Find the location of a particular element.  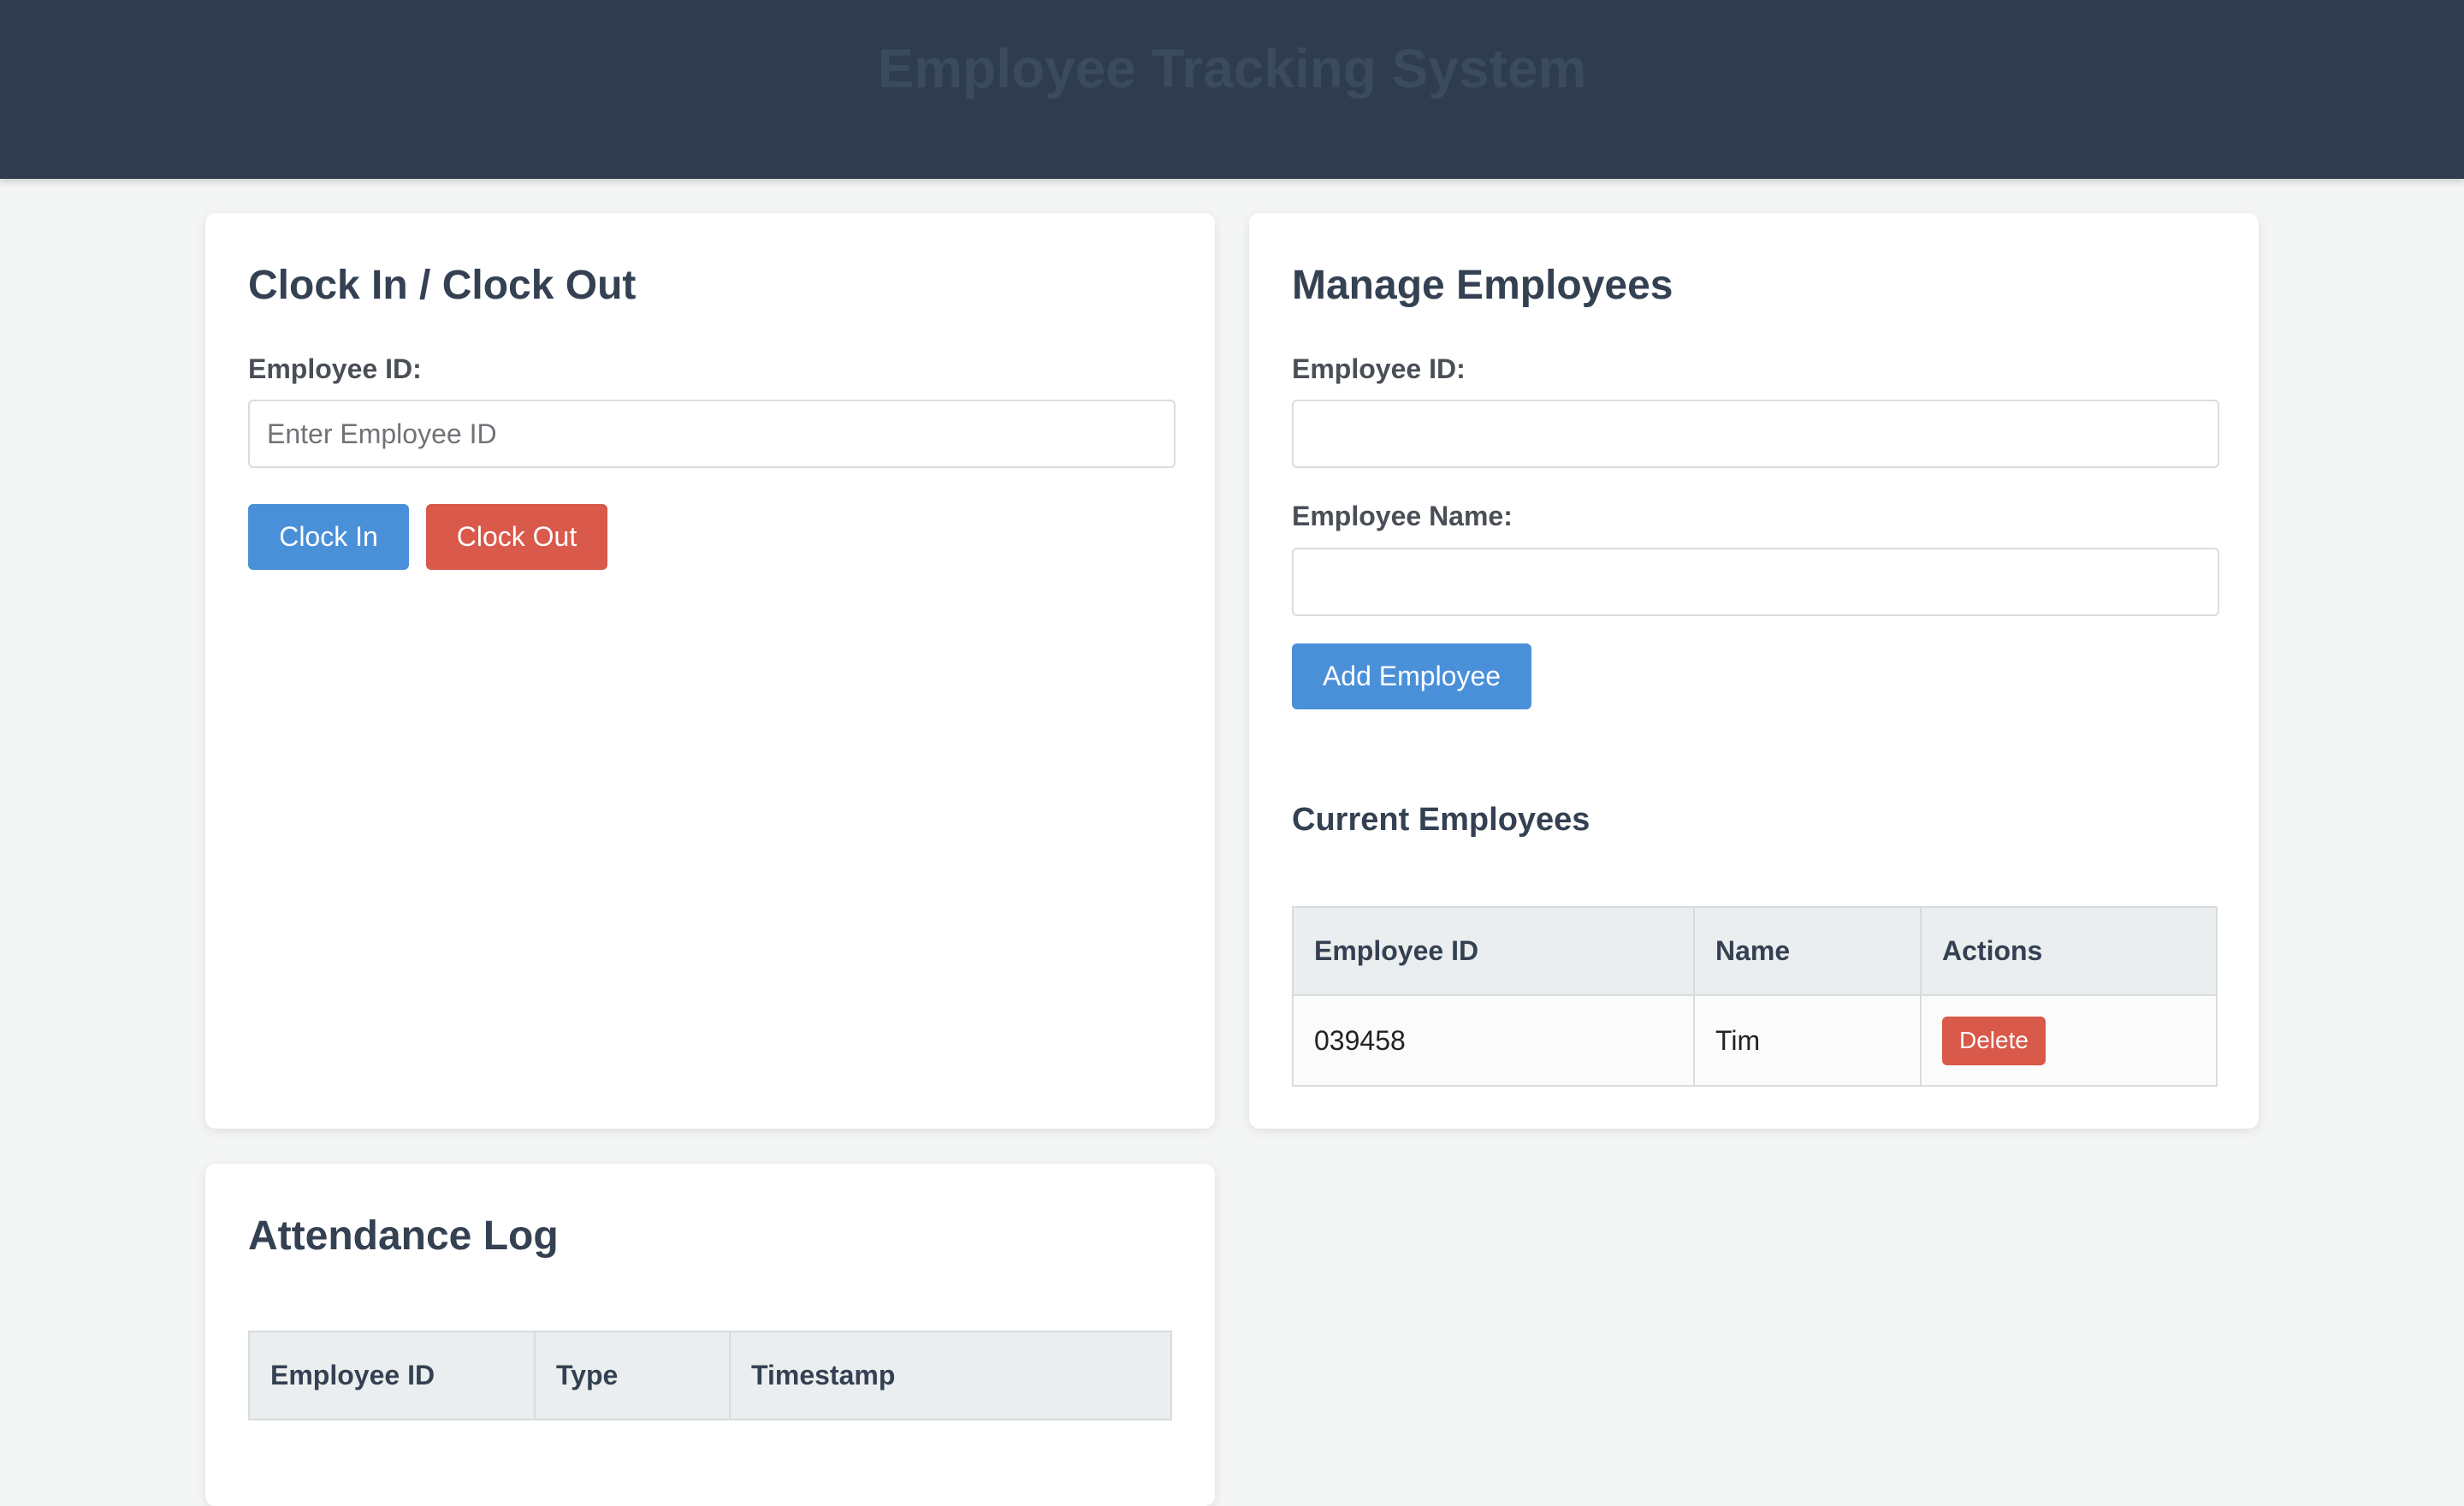

attendance-table-header-row: Employee ID Type Timestamp is located at coordinates (710, 1376).